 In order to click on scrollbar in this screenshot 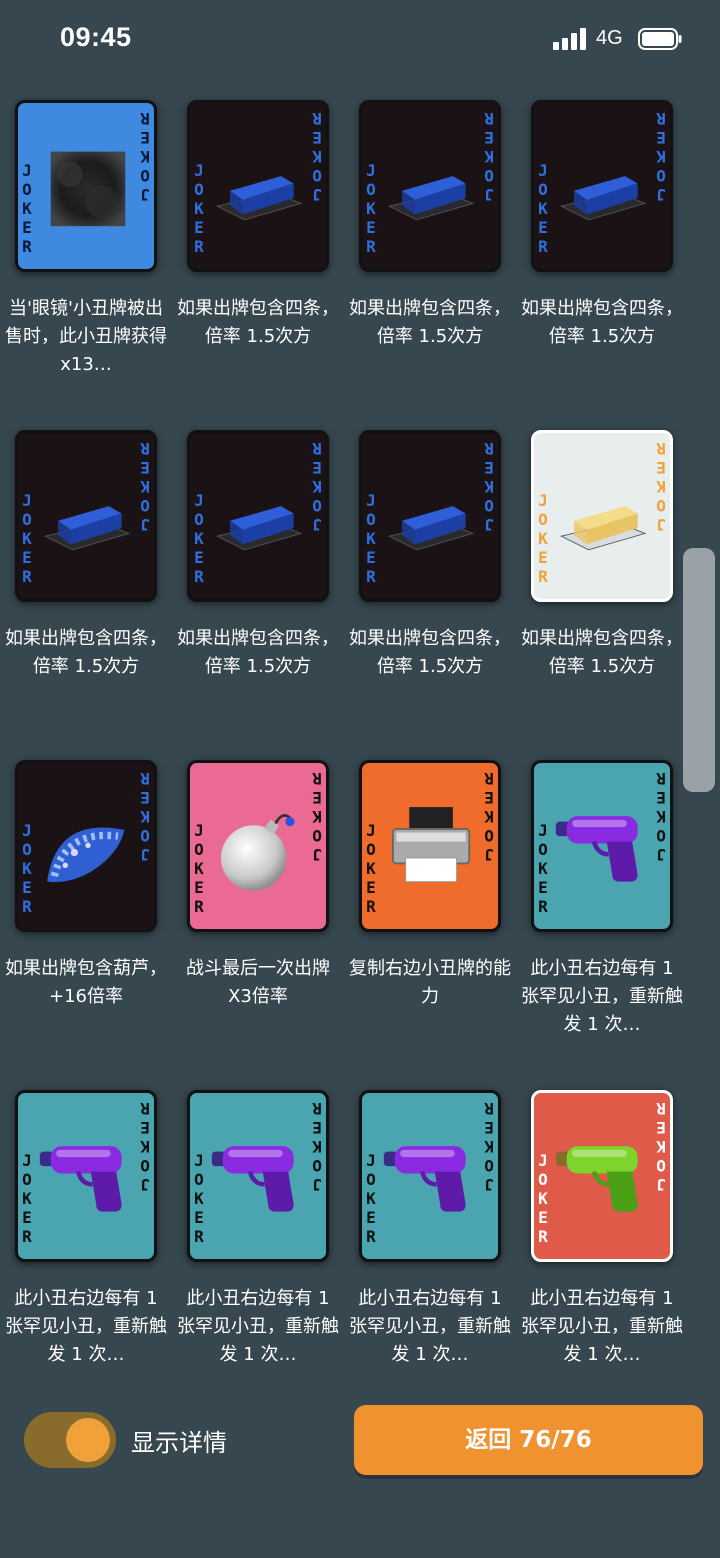, I will do `click(699, 670)`.